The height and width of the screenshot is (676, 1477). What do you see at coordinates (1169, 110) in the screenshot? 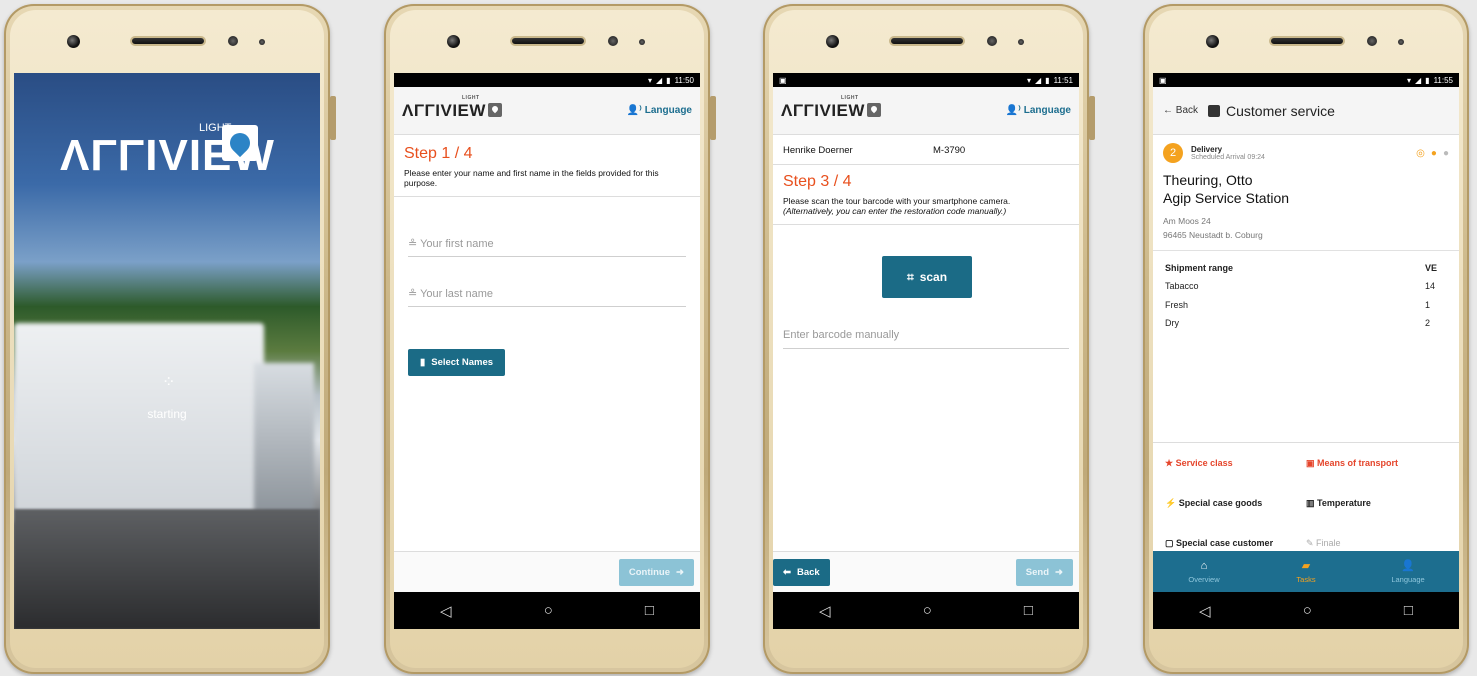
I see `arrow-left-icon: ←` at bounding box center [1169, 110].